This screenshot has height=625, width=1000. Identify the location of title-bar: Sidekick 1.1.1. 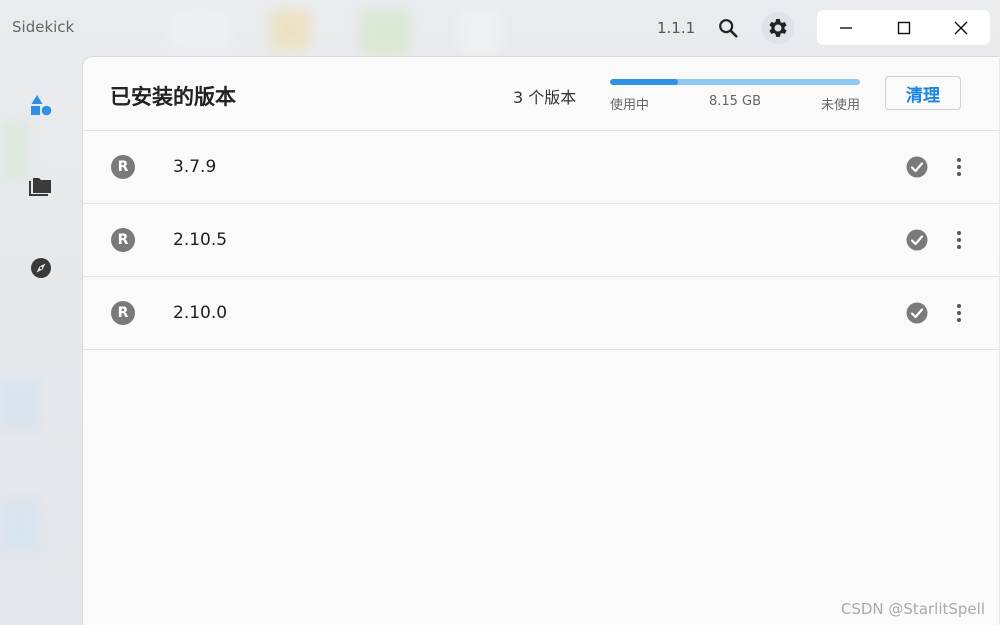
(500, 28).